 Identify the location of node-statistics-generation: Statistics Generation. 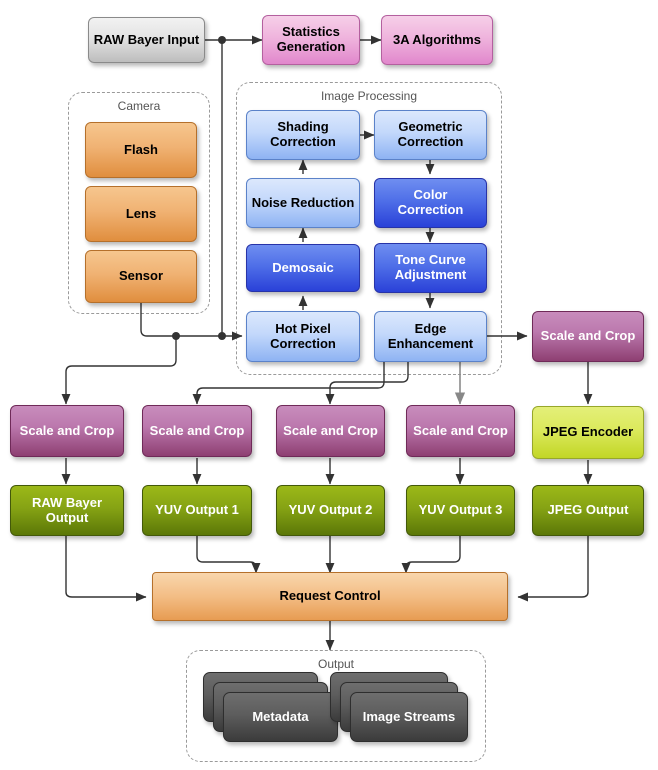
(311, 40).